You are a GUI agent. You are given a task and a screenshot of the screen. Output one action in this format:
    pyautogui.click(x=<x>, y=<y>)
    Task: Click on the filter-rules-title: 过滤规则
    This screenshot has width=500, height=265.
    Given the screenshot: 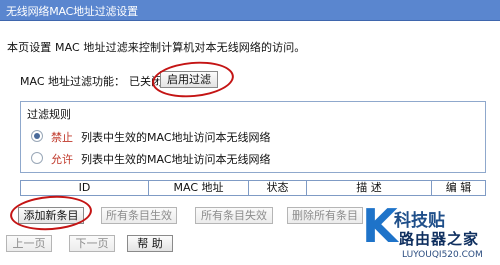 What is the action you would take?
    pyautogui.click(x=49, y=114)
    